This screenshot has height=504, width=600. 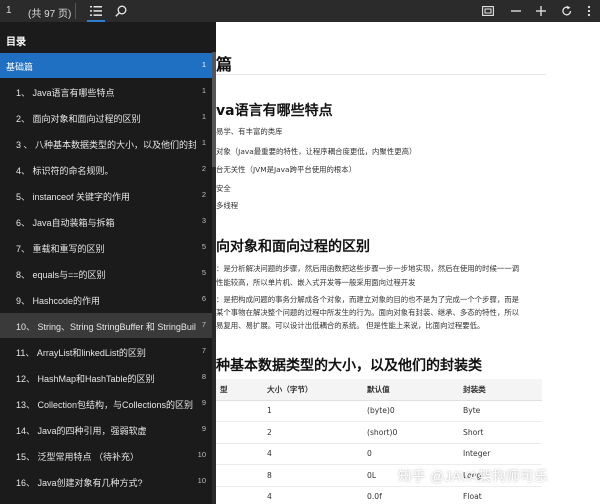 What do you see at coordinates (473, 476) in the screenshot?
I see `watermark: 知乎 @JAVA架构师可乐` at bounding box center [473, 476].